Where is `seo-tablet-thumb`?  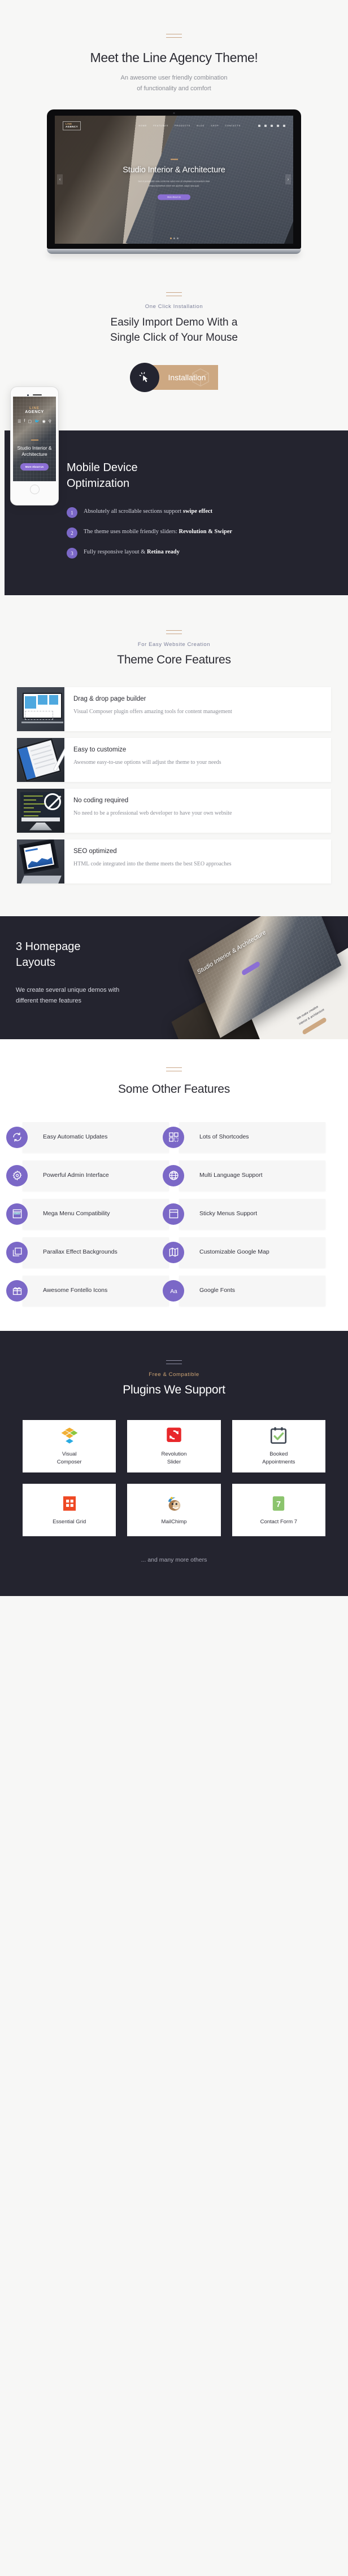
seo-tablet-thumb is located at coordinates (40, 861).